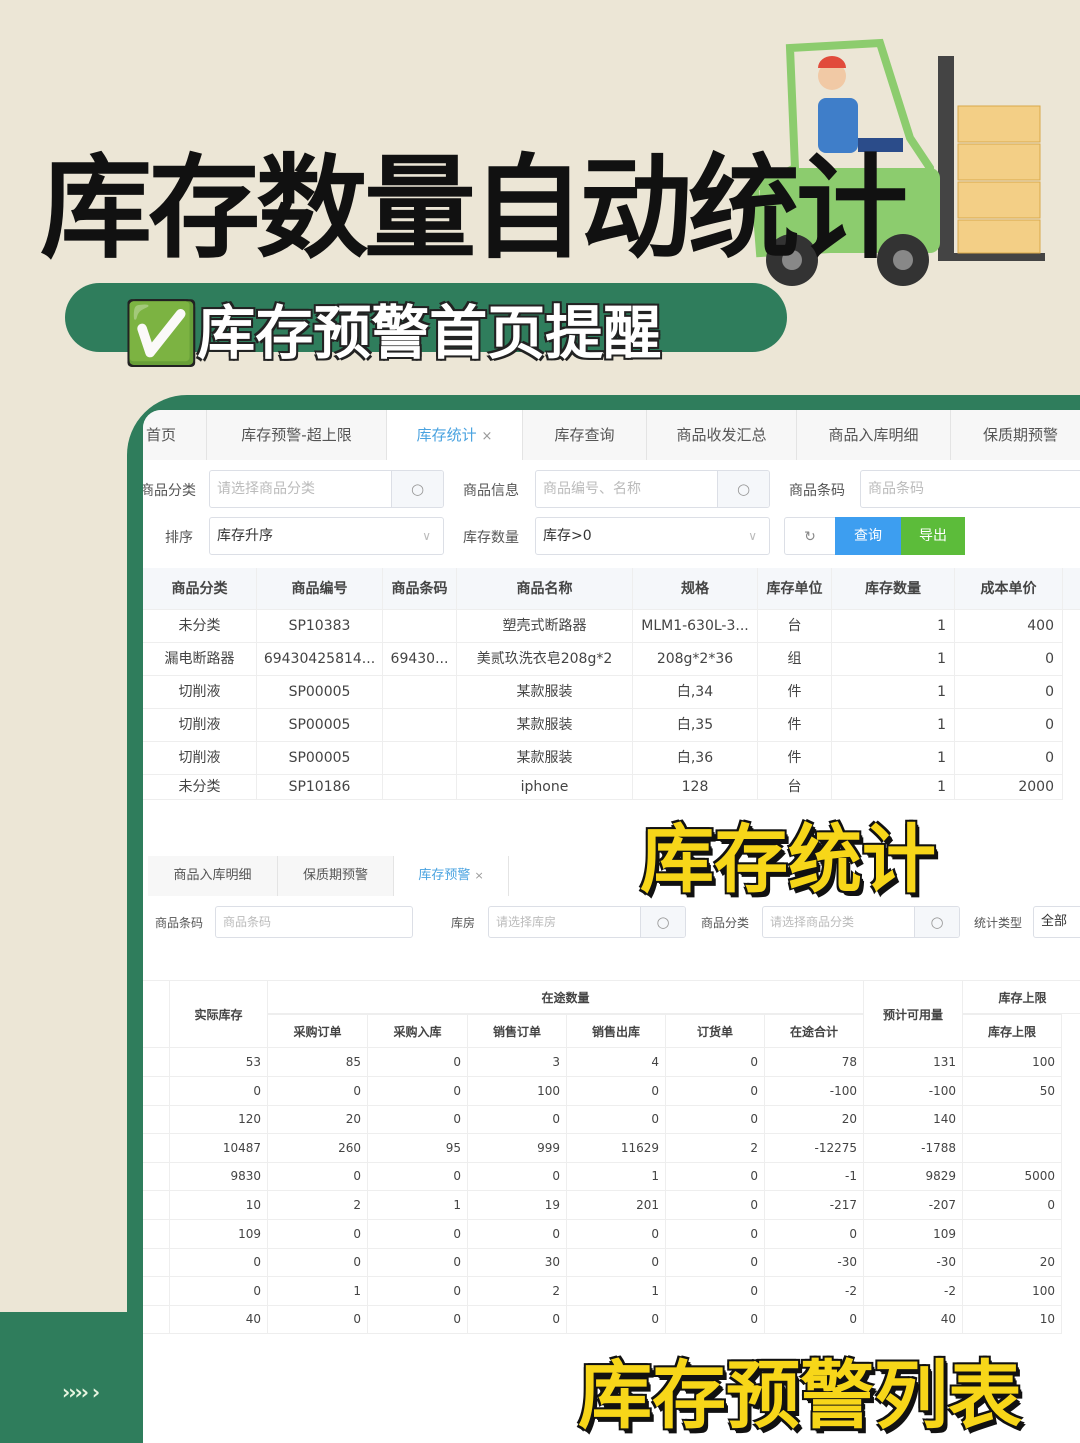  Describe the element at coordinates (913, 1263) in the screenshot. I see `table-cell: -30` at that location.